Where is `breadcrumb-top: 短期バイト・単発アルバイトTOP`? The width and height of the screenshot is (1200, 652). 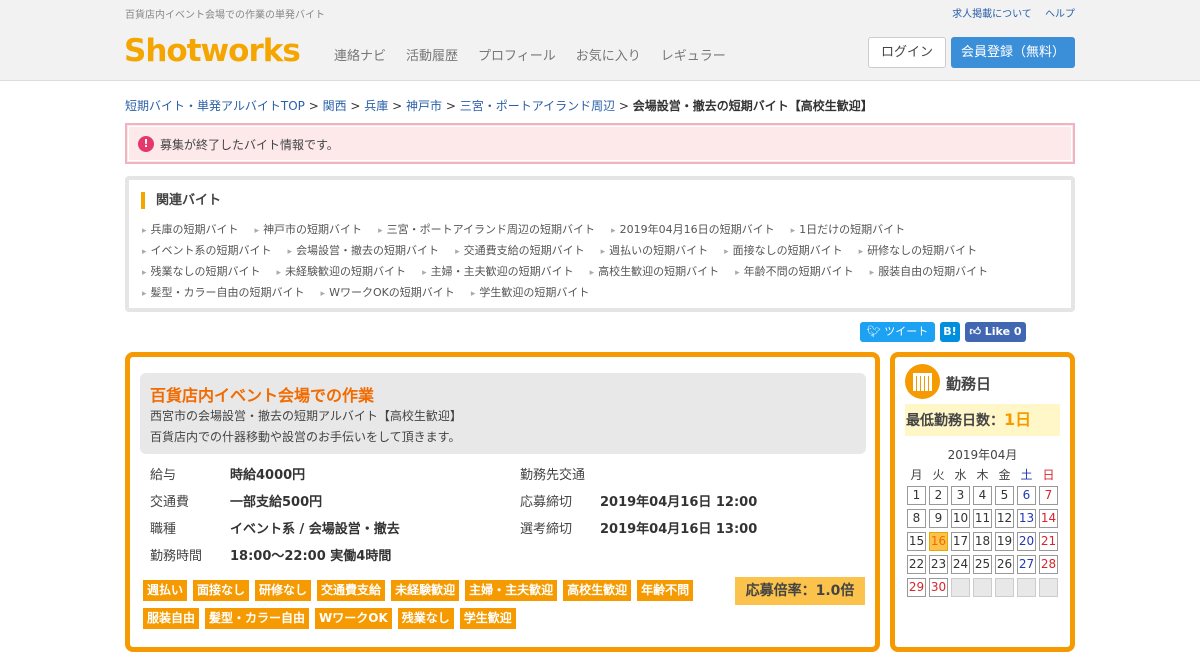
breadcrumb-top: 短期バイト・単発アルバイトTOP is located at coordinates (215, 106).